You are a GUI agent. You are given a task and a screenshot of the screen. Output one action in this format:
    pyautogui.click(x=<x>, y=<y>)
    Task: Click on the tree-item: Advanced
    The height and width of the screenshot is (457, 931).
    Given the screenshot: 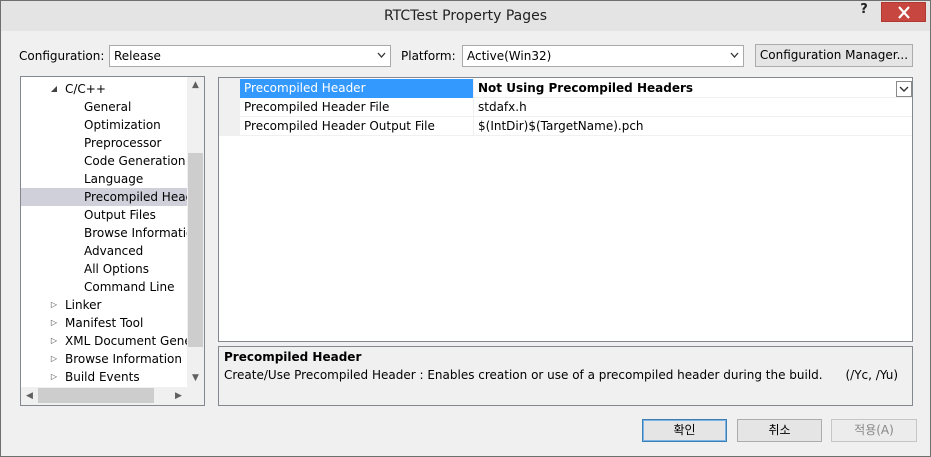 What is the action you would take?
    pyautogui.click(x=104, y=251)
    